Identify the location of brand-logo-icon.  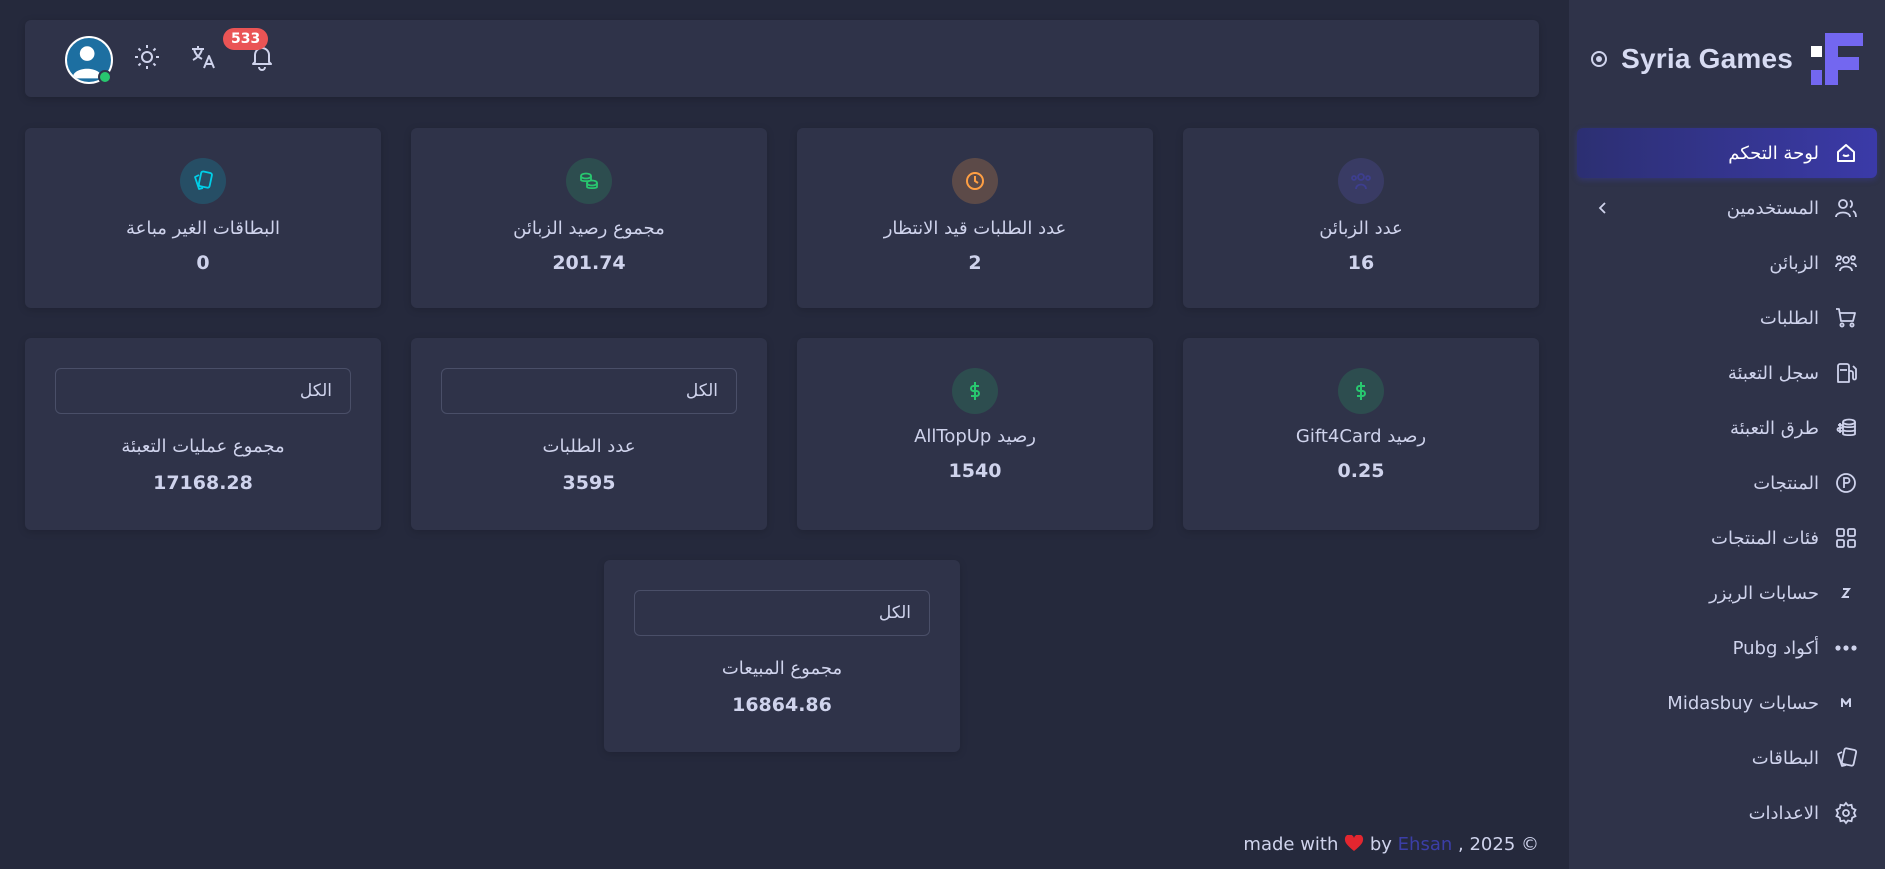
(1837, 59).